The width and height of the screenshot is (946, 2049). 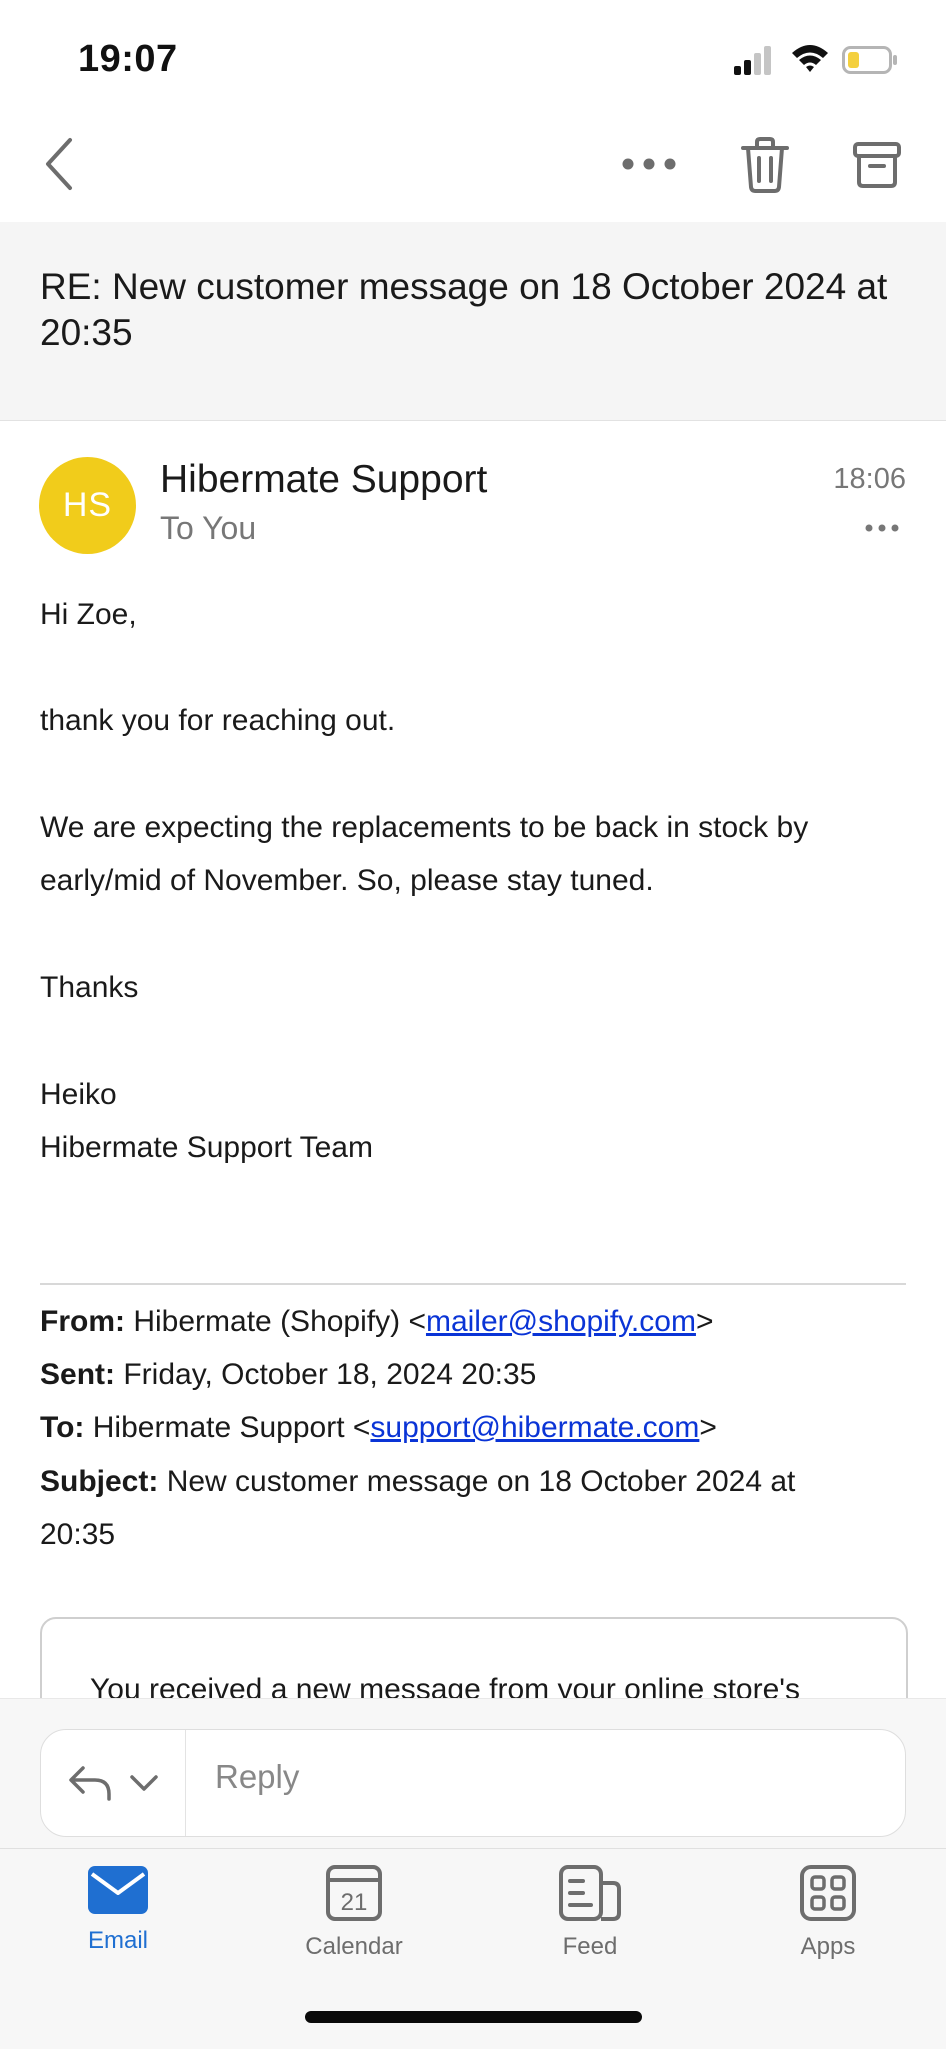 I want to click on recipient-line: To You, so click(x=208, y=528).